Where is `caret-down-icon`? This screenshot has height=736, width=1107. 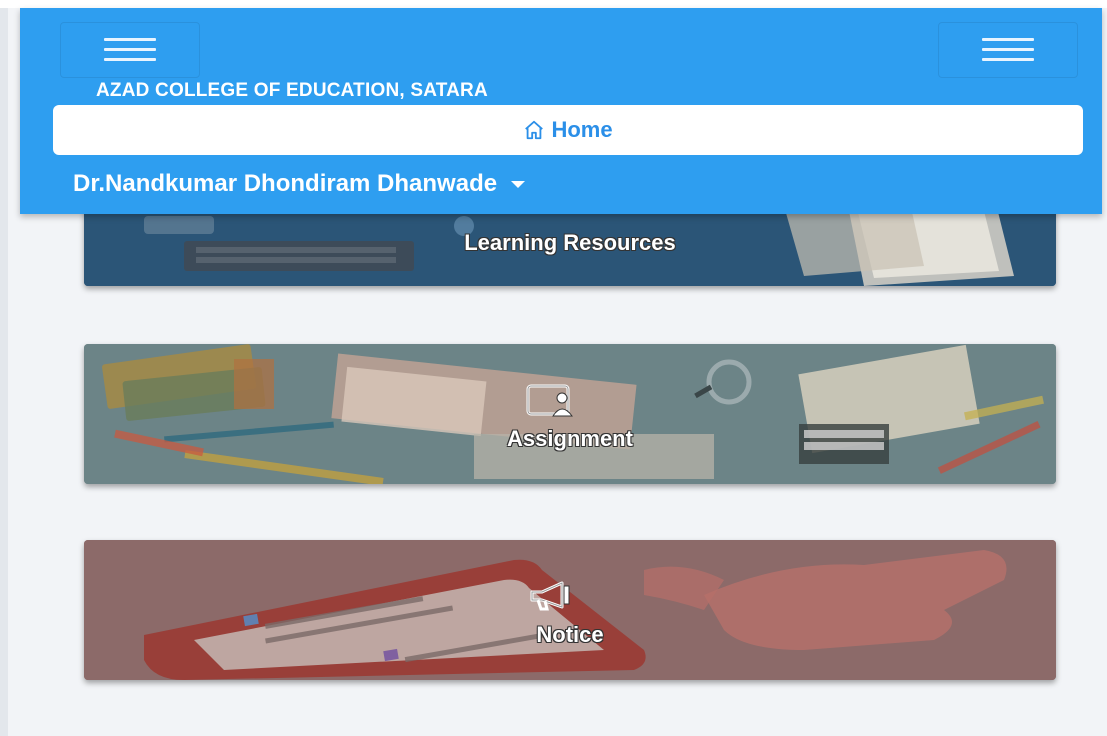 caret-down-icon is located at coordinates (518, 184).